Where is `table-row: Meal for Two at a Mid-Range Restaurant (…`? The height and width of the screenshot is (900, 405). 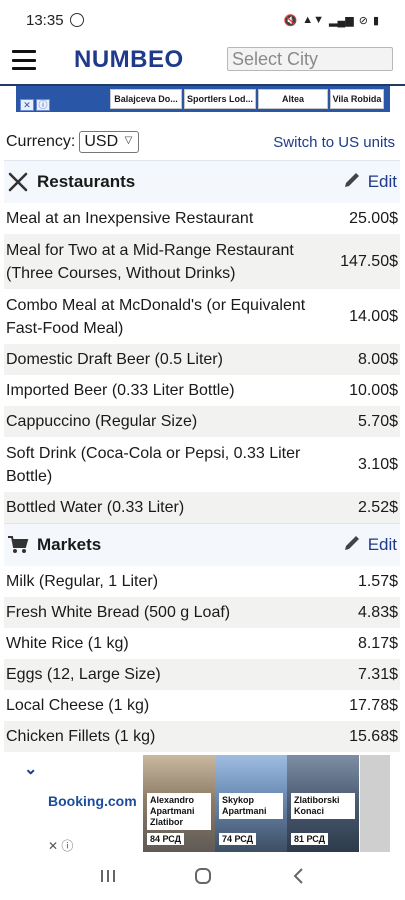
table-row: Meal for Two at a Mid-Range Restaurant (… is located at coordinates (202, 261).